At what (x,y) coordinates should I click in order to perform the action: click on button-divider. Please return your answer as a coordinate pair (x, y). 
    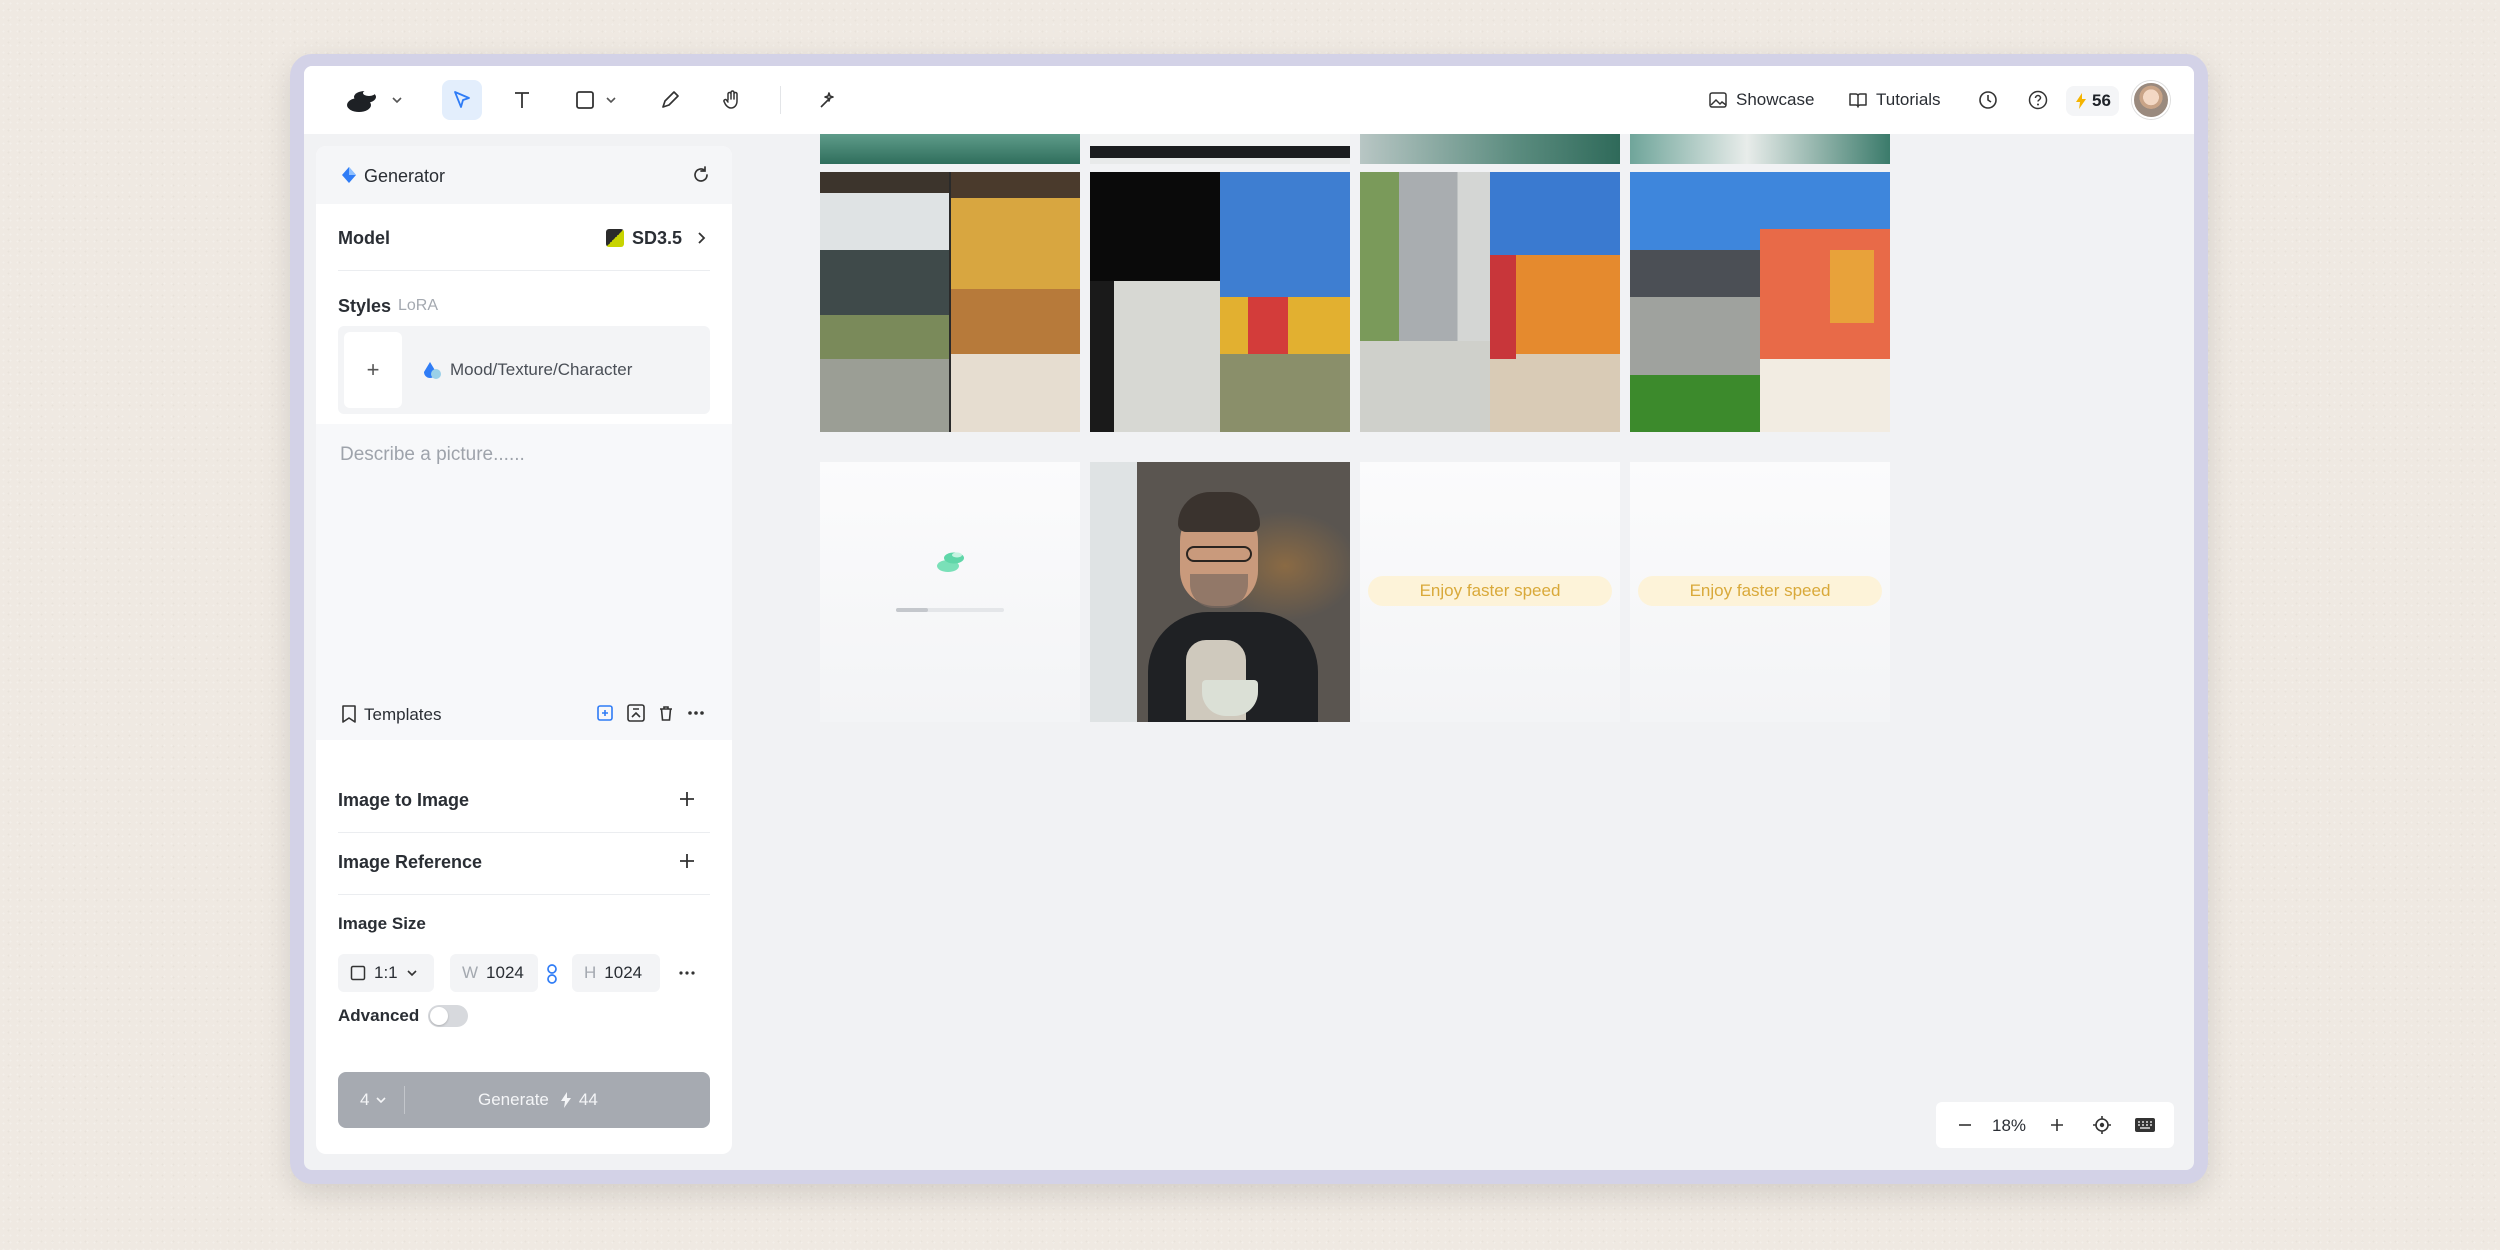
    Looking at the image, I should click on (404, 1100).